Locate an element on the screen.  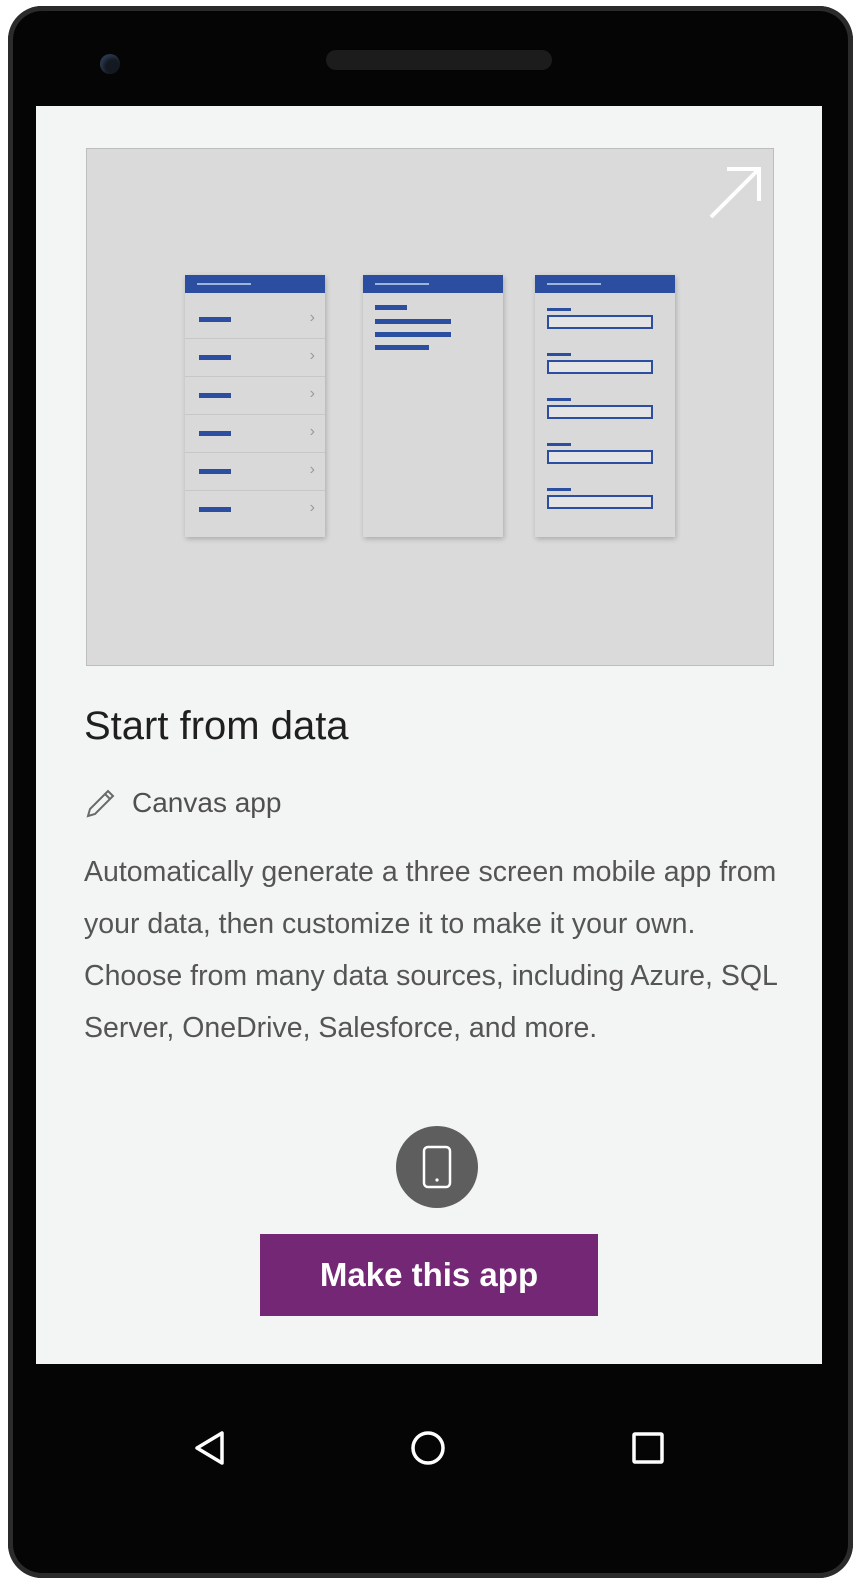
home-button is located at coordinates (428, 1448).